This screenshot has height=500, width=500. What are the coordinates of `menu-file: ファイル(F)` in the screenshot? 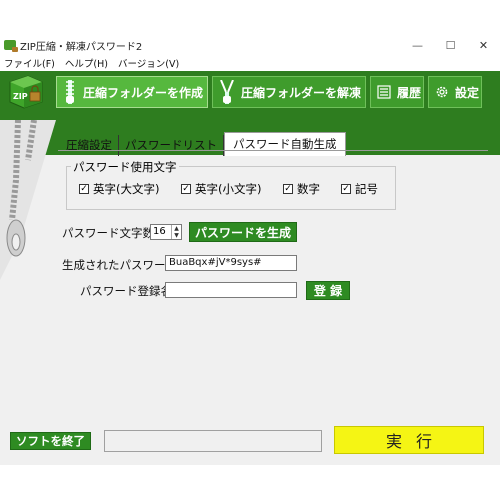 It's located at (29, 63).